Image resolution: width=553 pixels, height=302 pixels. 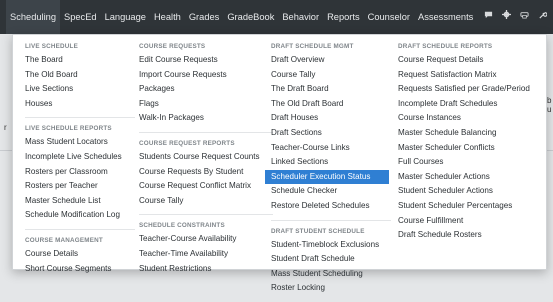 I want to click on background-text: r, so click(x=5, y=127).